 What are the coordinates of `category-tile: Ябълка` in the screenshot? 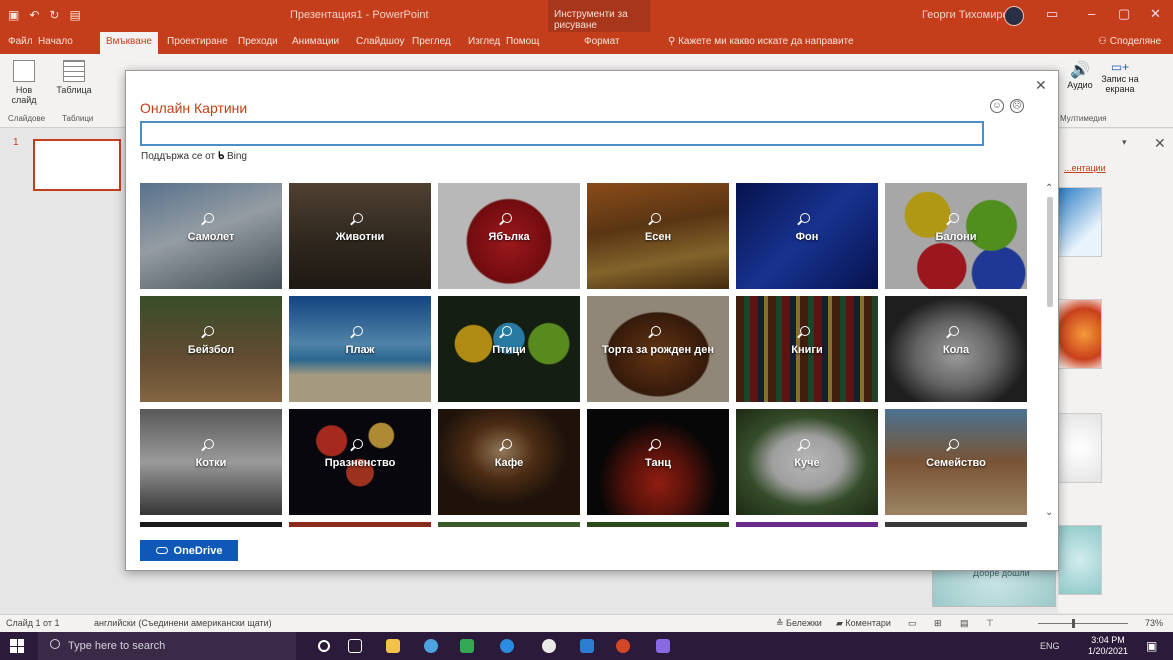 It's located at (509, 236).